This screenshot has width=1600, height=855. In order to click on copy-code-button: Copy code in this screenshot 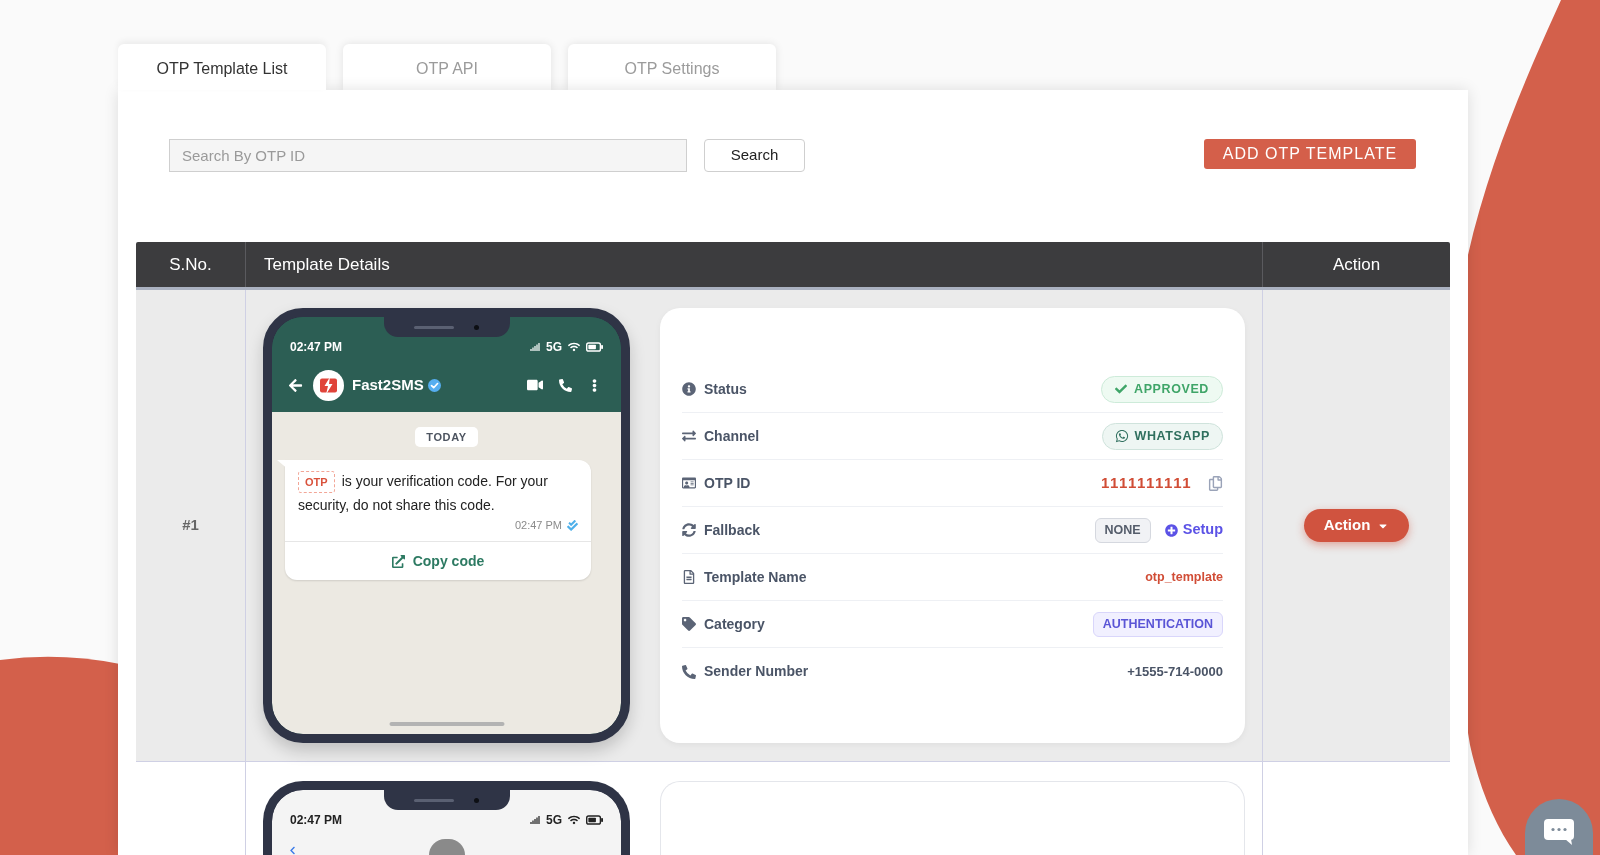, I will do `click(438, 561)`.